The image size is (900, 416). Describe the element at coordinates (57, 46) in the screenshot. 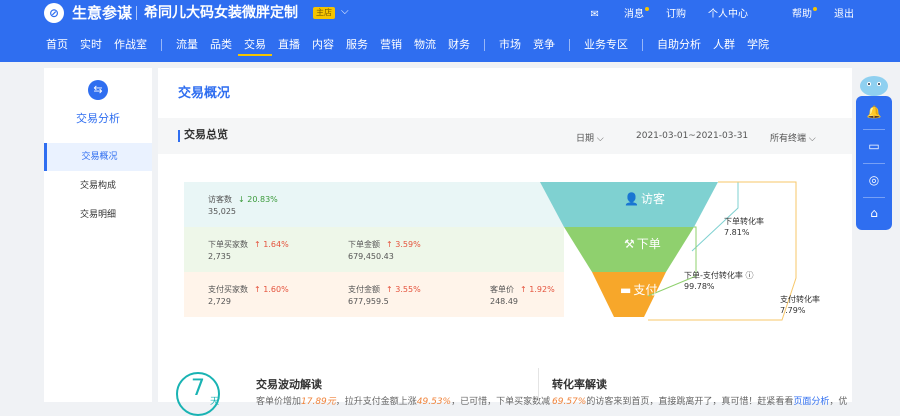

I see `nav-home: 首页` at that location.